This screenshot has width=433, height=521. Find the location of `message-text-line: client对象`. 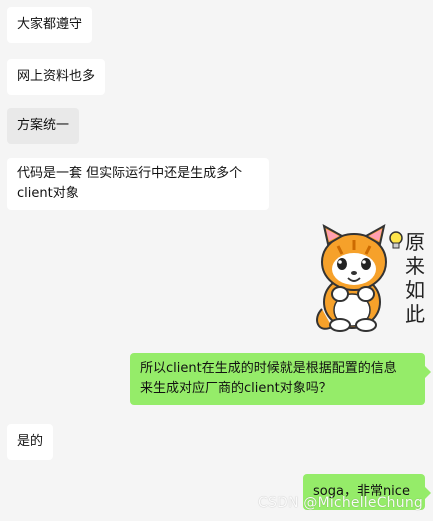

message-text-line: client对象 is located at coordinates (48, 193).